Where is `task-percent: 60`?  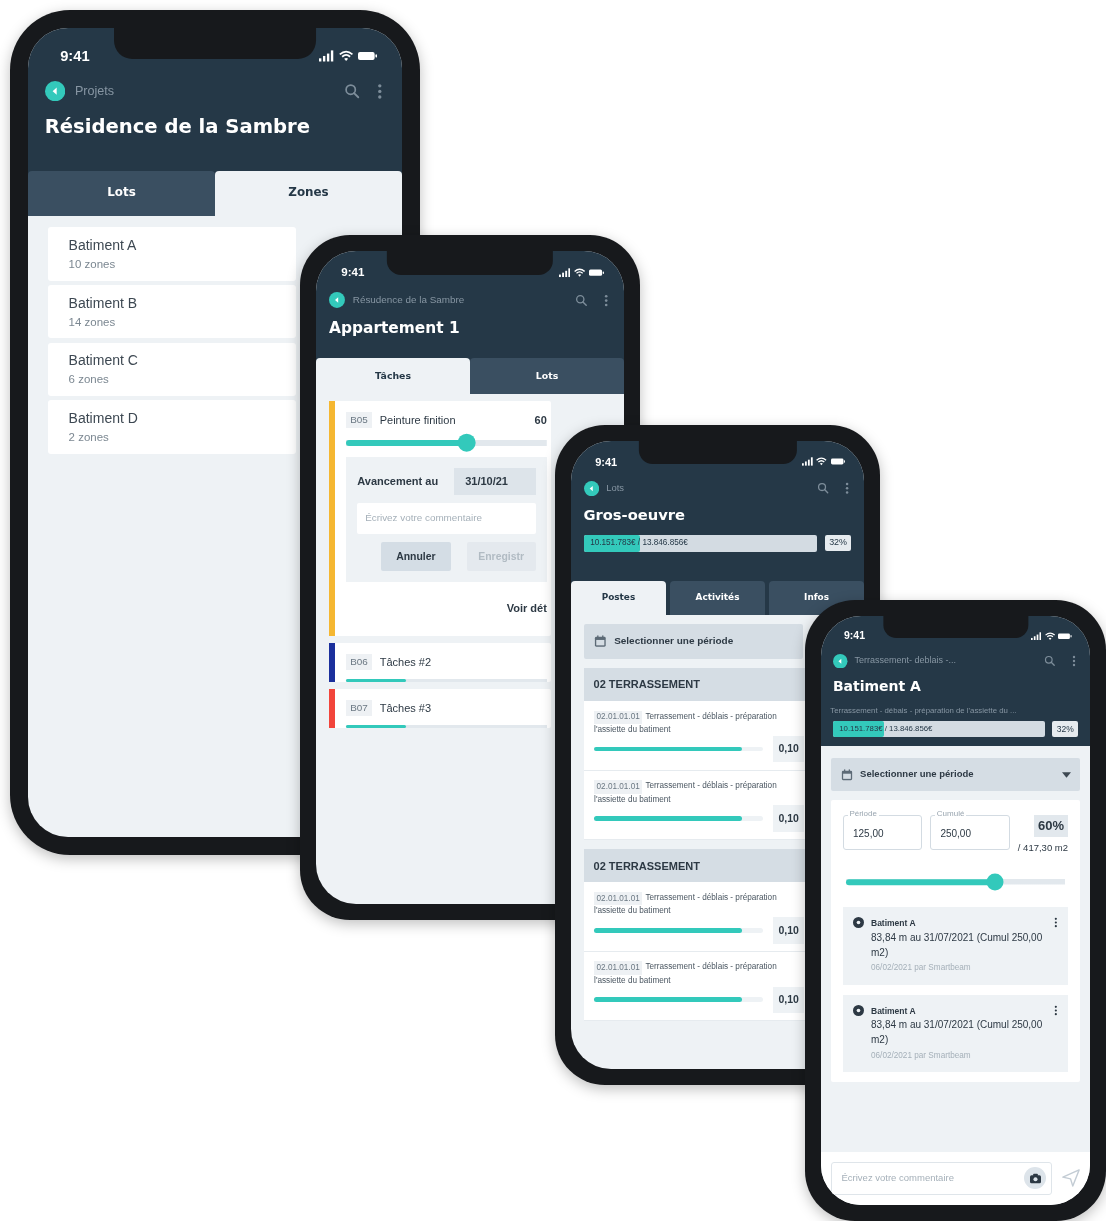
task-percent: 60 is located at coordinates (540, 420).